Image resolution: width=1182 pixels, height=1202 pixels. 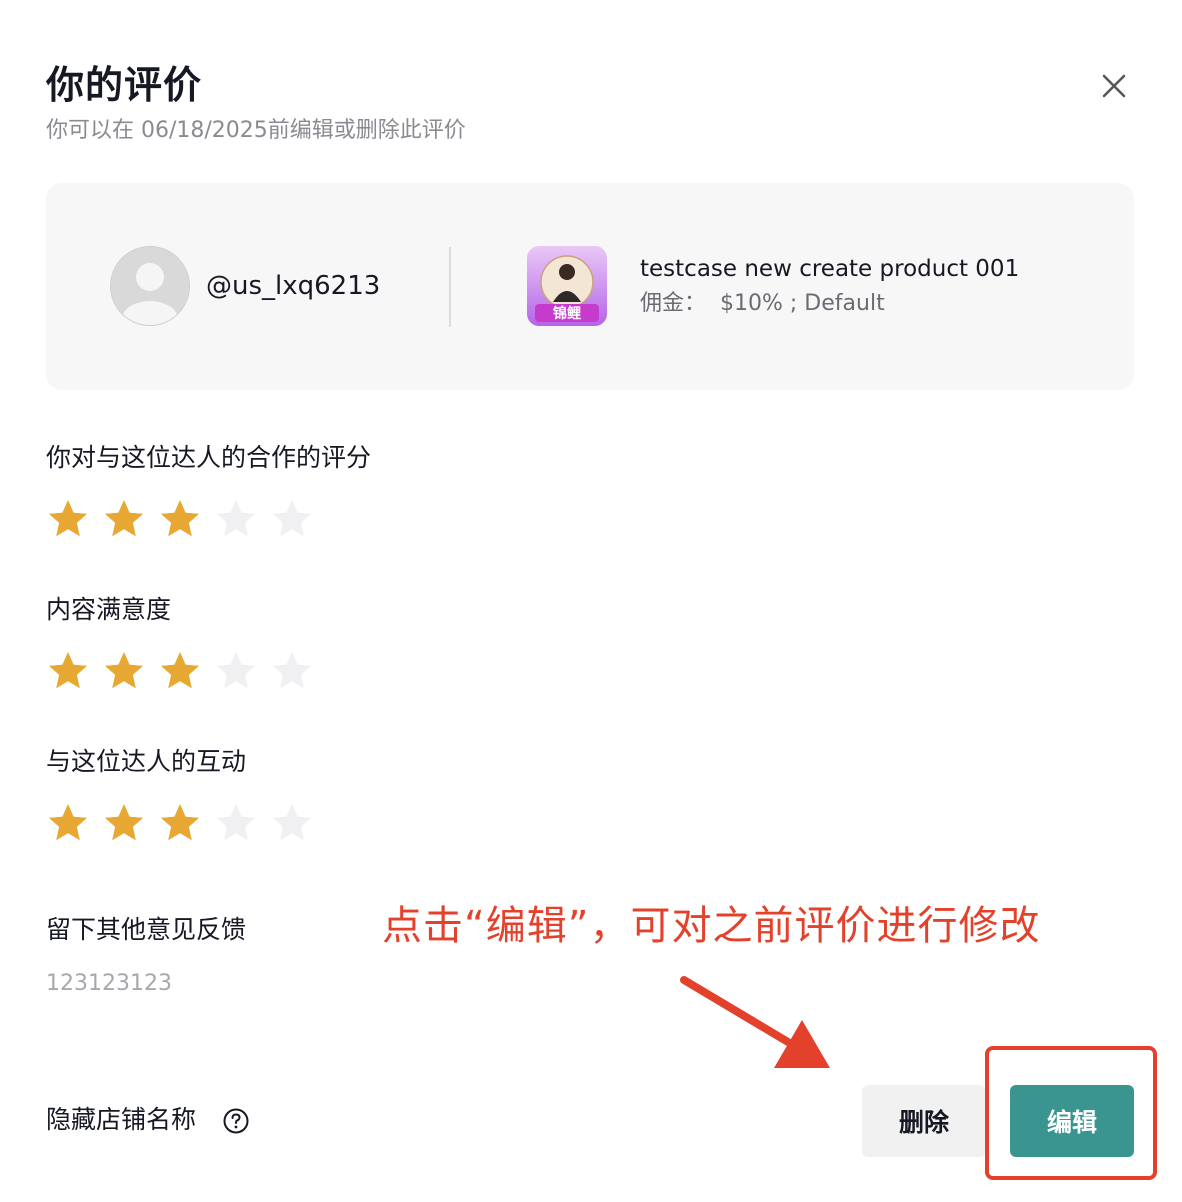 I want to click on product-name: testcase new create product 001, so click(x=830, y=269).